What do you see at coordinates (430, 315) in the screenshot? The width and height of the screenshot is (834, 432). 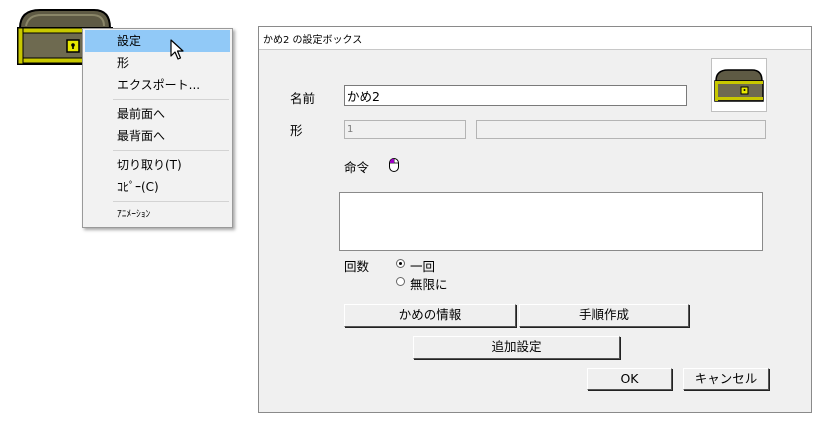 I see `kame-info-button: かめの情報` at bounding box center [430, 315].